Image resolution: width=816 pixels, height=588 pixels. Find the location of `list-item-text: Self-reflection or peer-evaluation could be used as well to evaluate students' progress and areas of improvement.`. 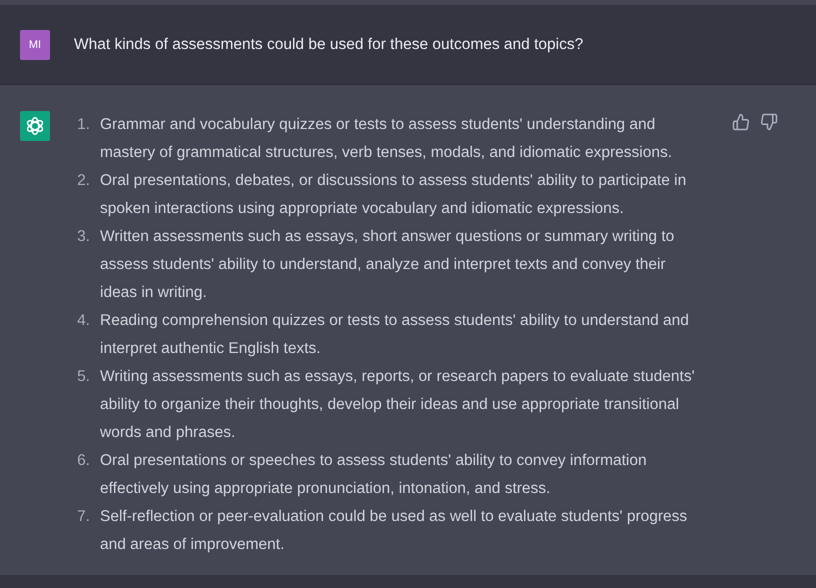

list-item-text: Self-reflection or peer-evaluation could be used as well to evaluate students' progress and areas of improvement. is located at coordinates (394, 531).